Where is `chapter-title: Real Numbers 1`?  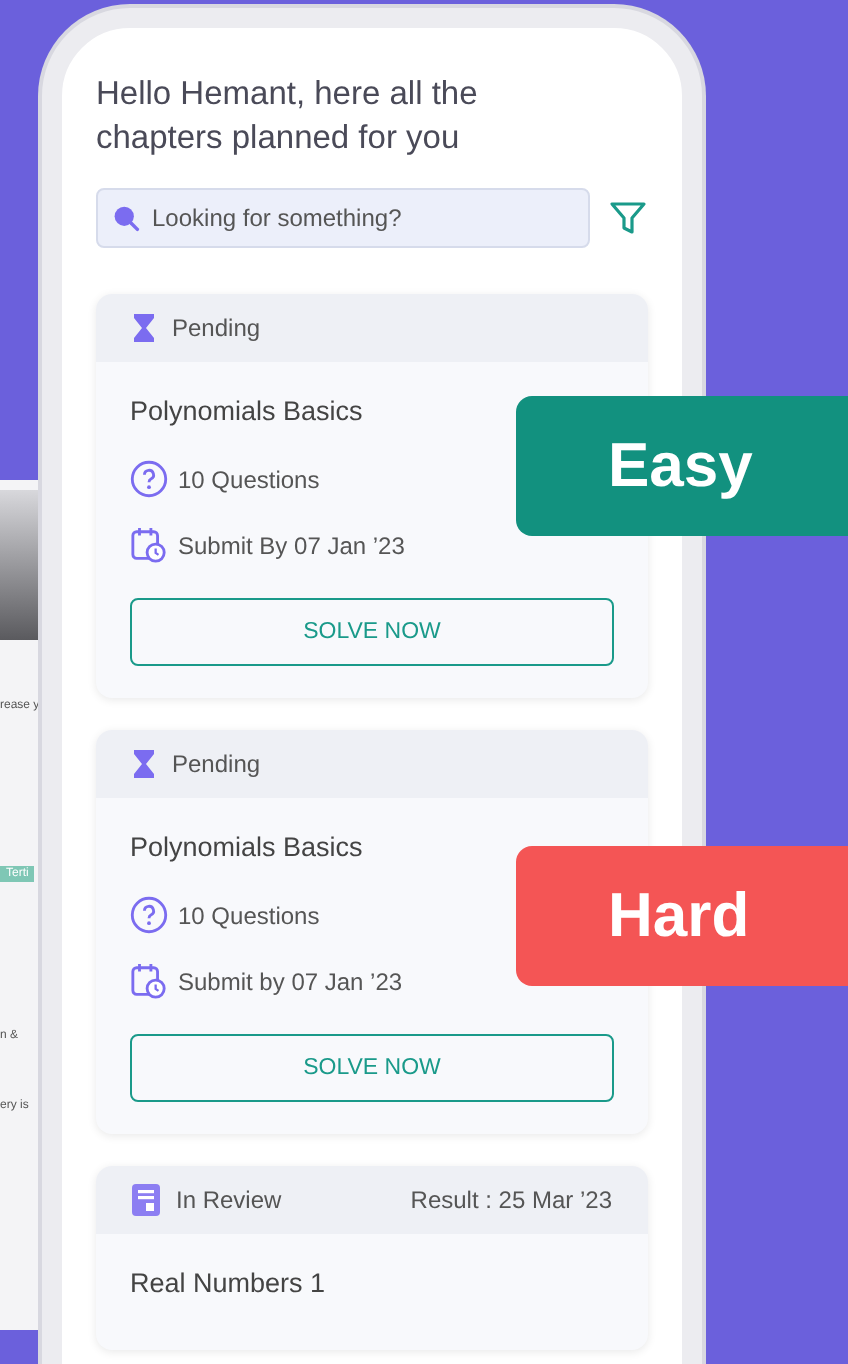
chapter-title: Real Numbers 1 is located at coordinates (229, 1283).